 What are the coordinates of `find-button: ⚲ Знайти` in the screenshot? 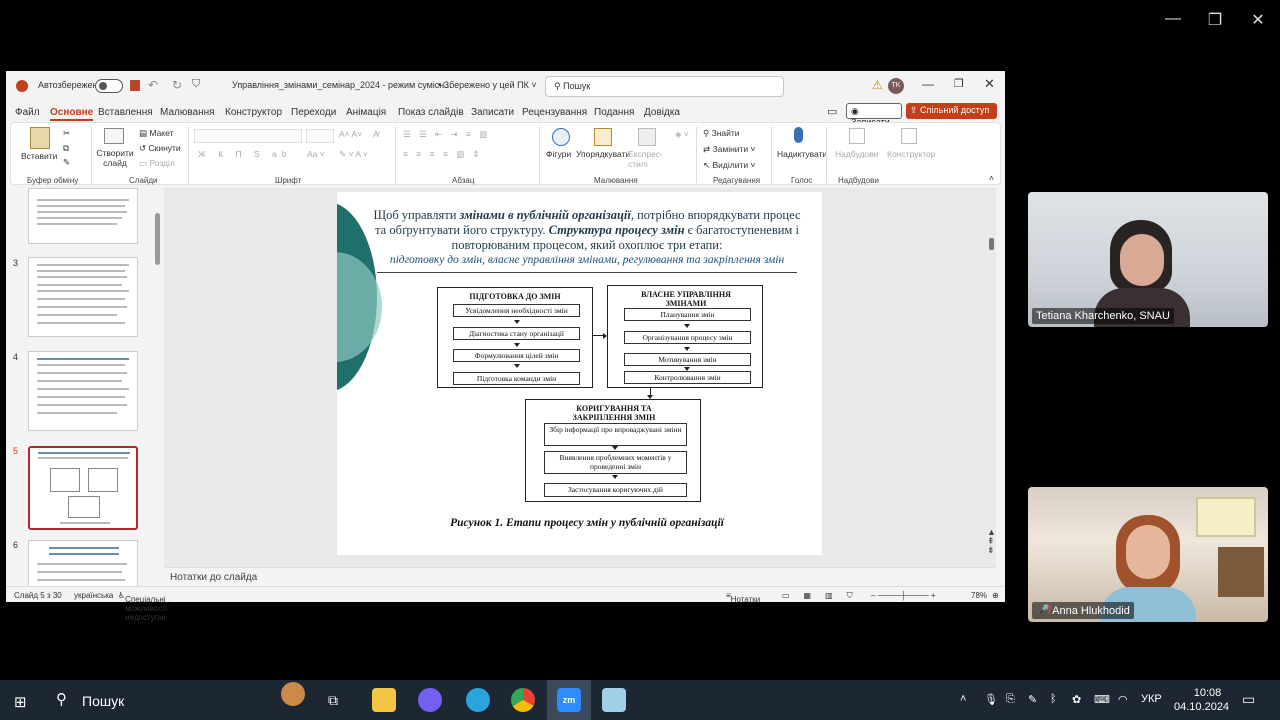 It's located at (721, 133).